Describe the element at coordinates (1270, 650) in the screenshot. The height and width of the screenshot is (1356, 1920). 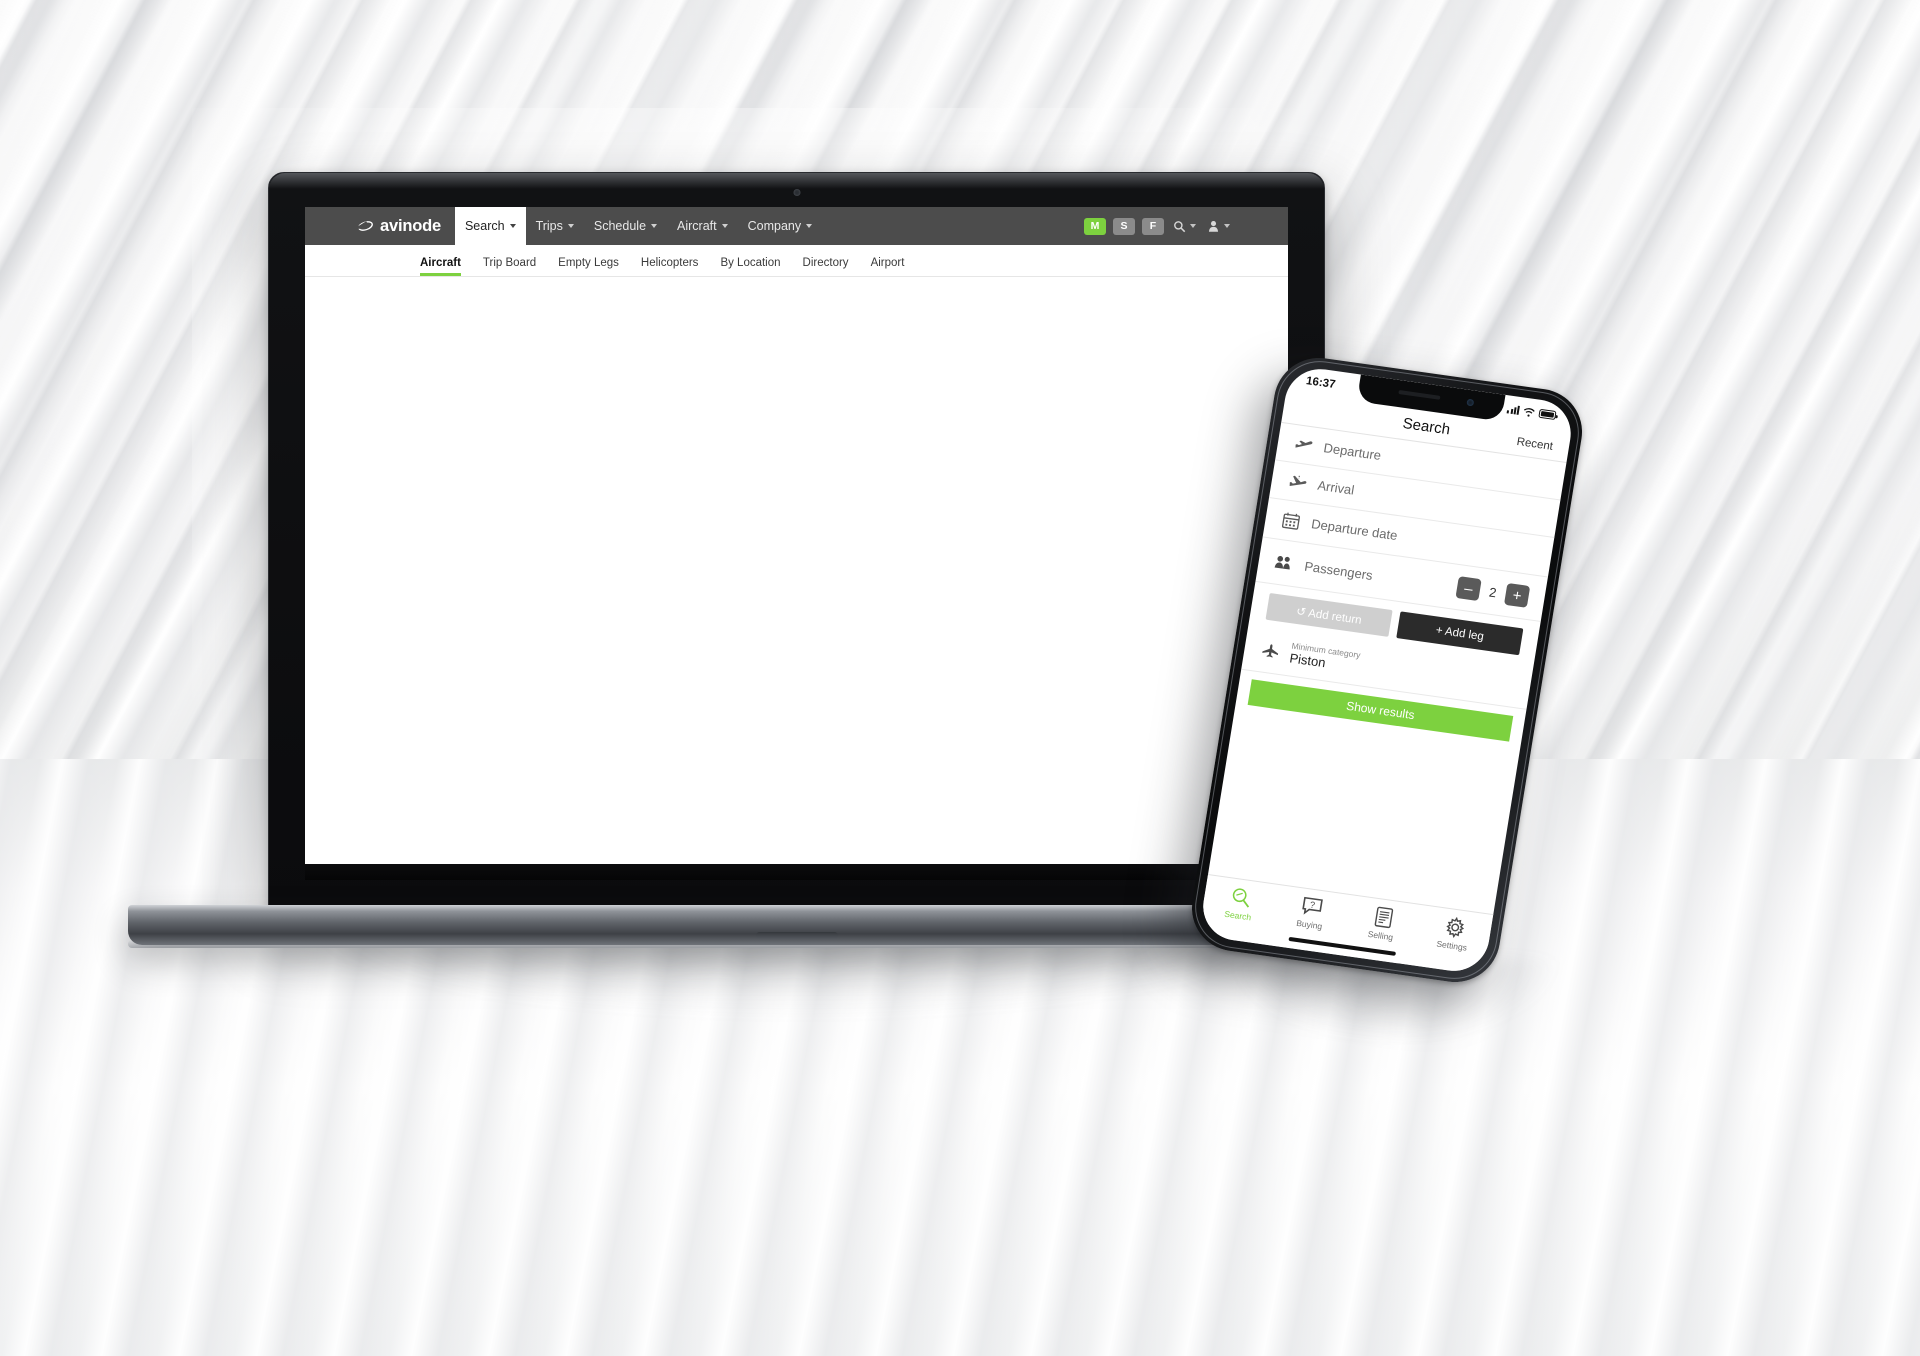
I see `plane-icon` at that location.